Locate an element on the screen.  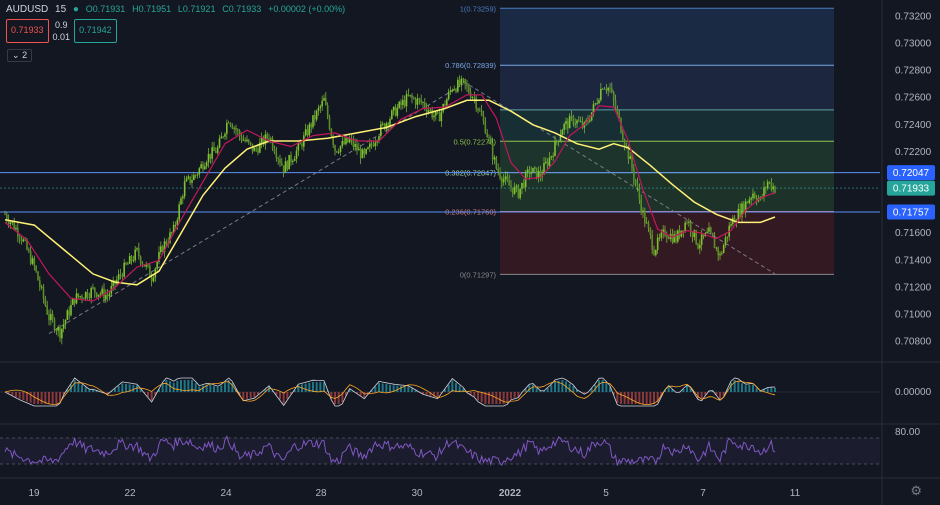
spread-top: 0.9 is located at coordinates (61, 25).